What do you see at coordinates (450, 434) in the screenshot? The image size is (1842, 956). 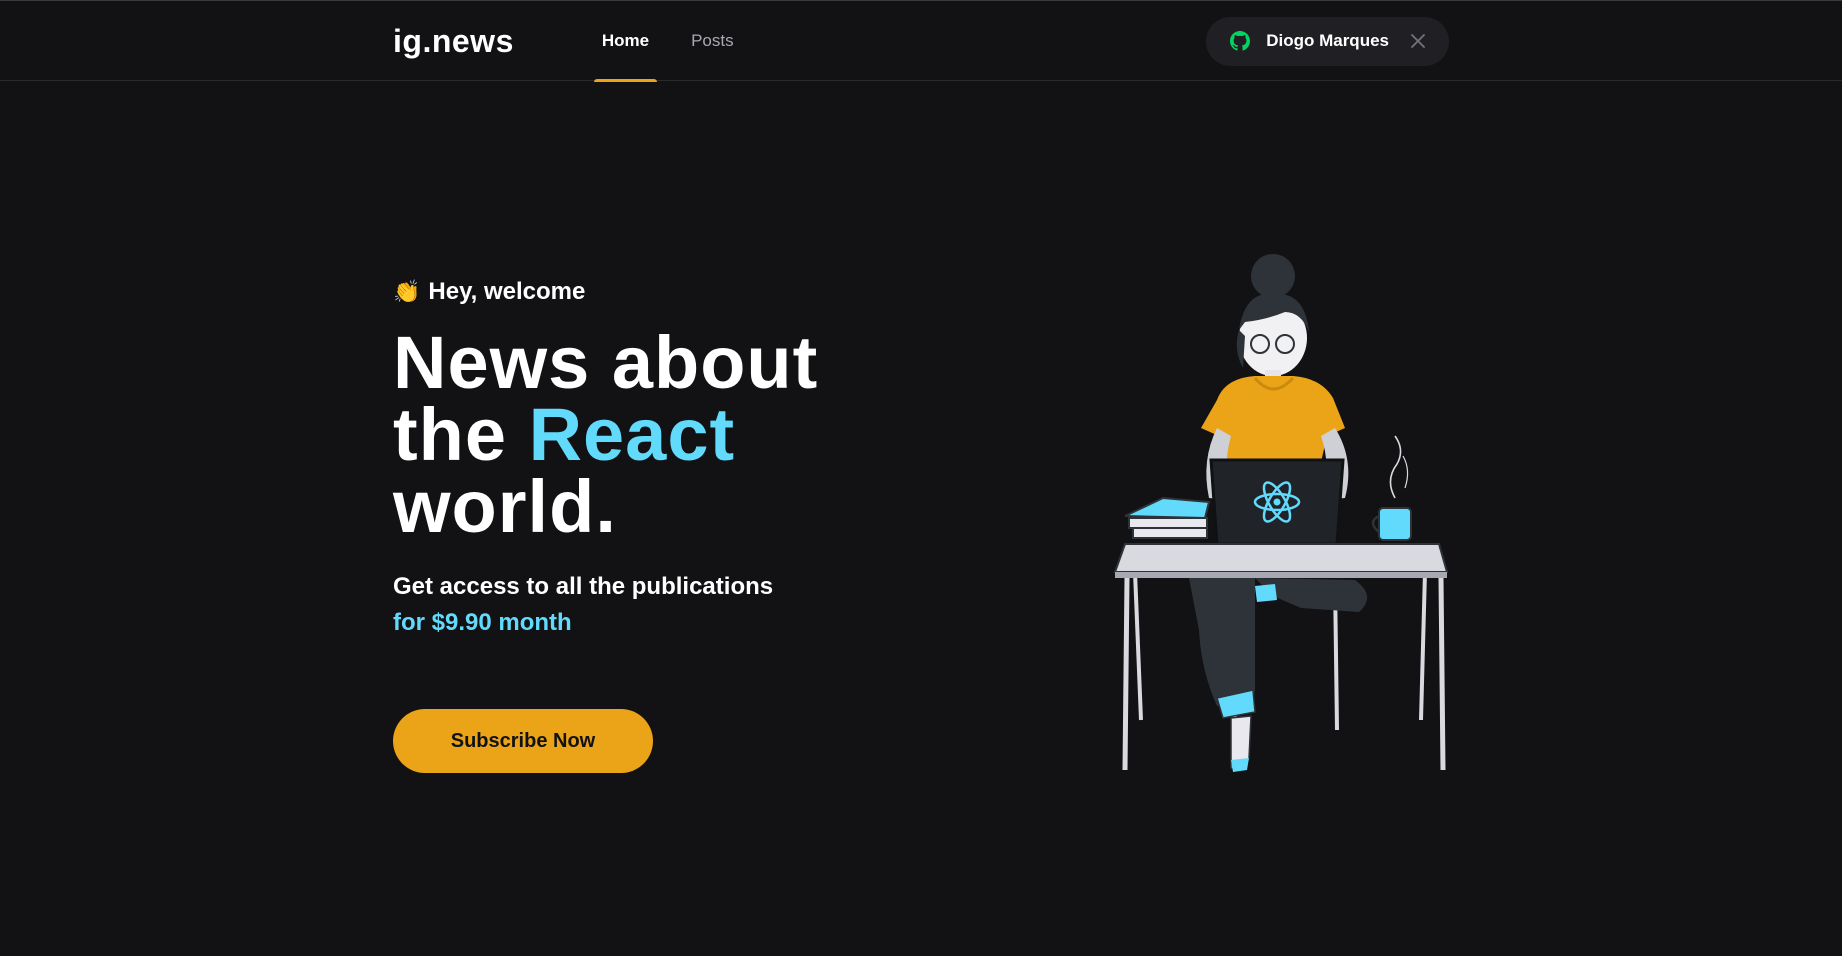 I see `headline-line2-prefix: the` at bounding box center [450, 434].